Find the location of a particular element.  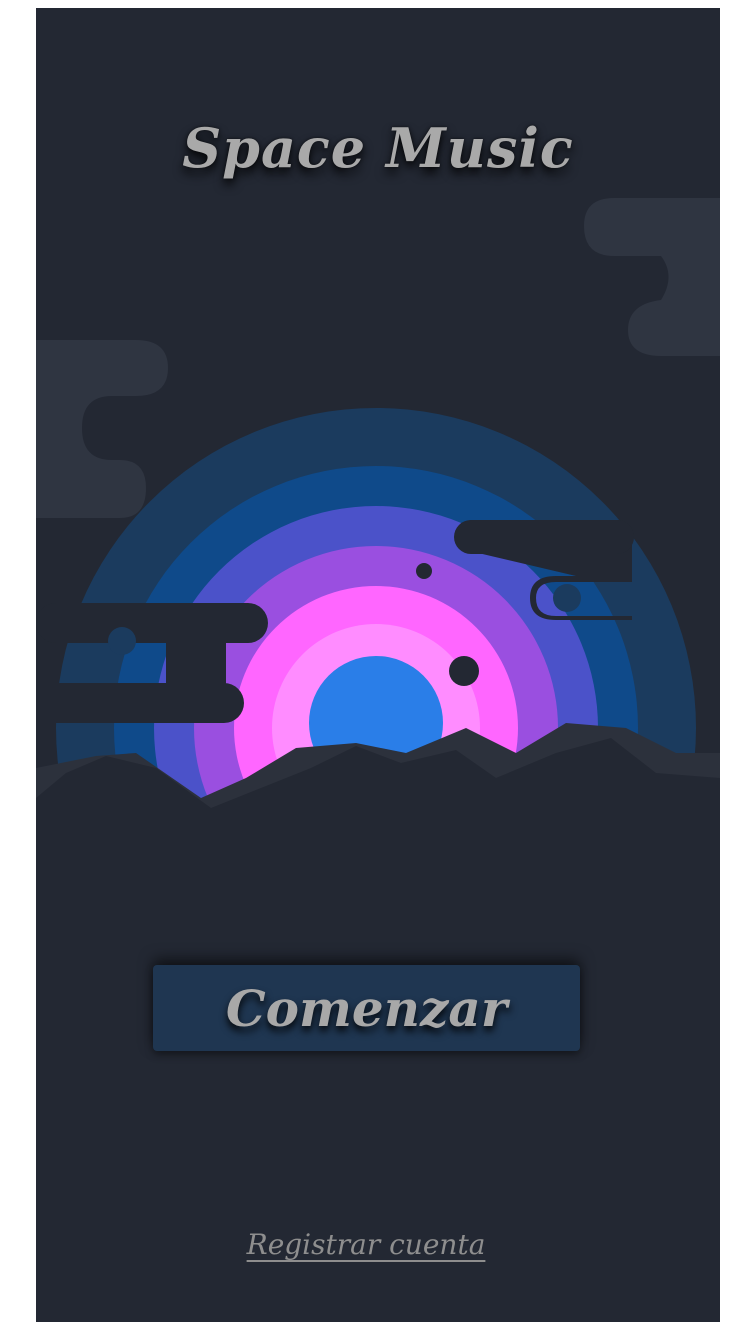

register-account-link: Registrar cuenta is located at coordinates (366, 1244).